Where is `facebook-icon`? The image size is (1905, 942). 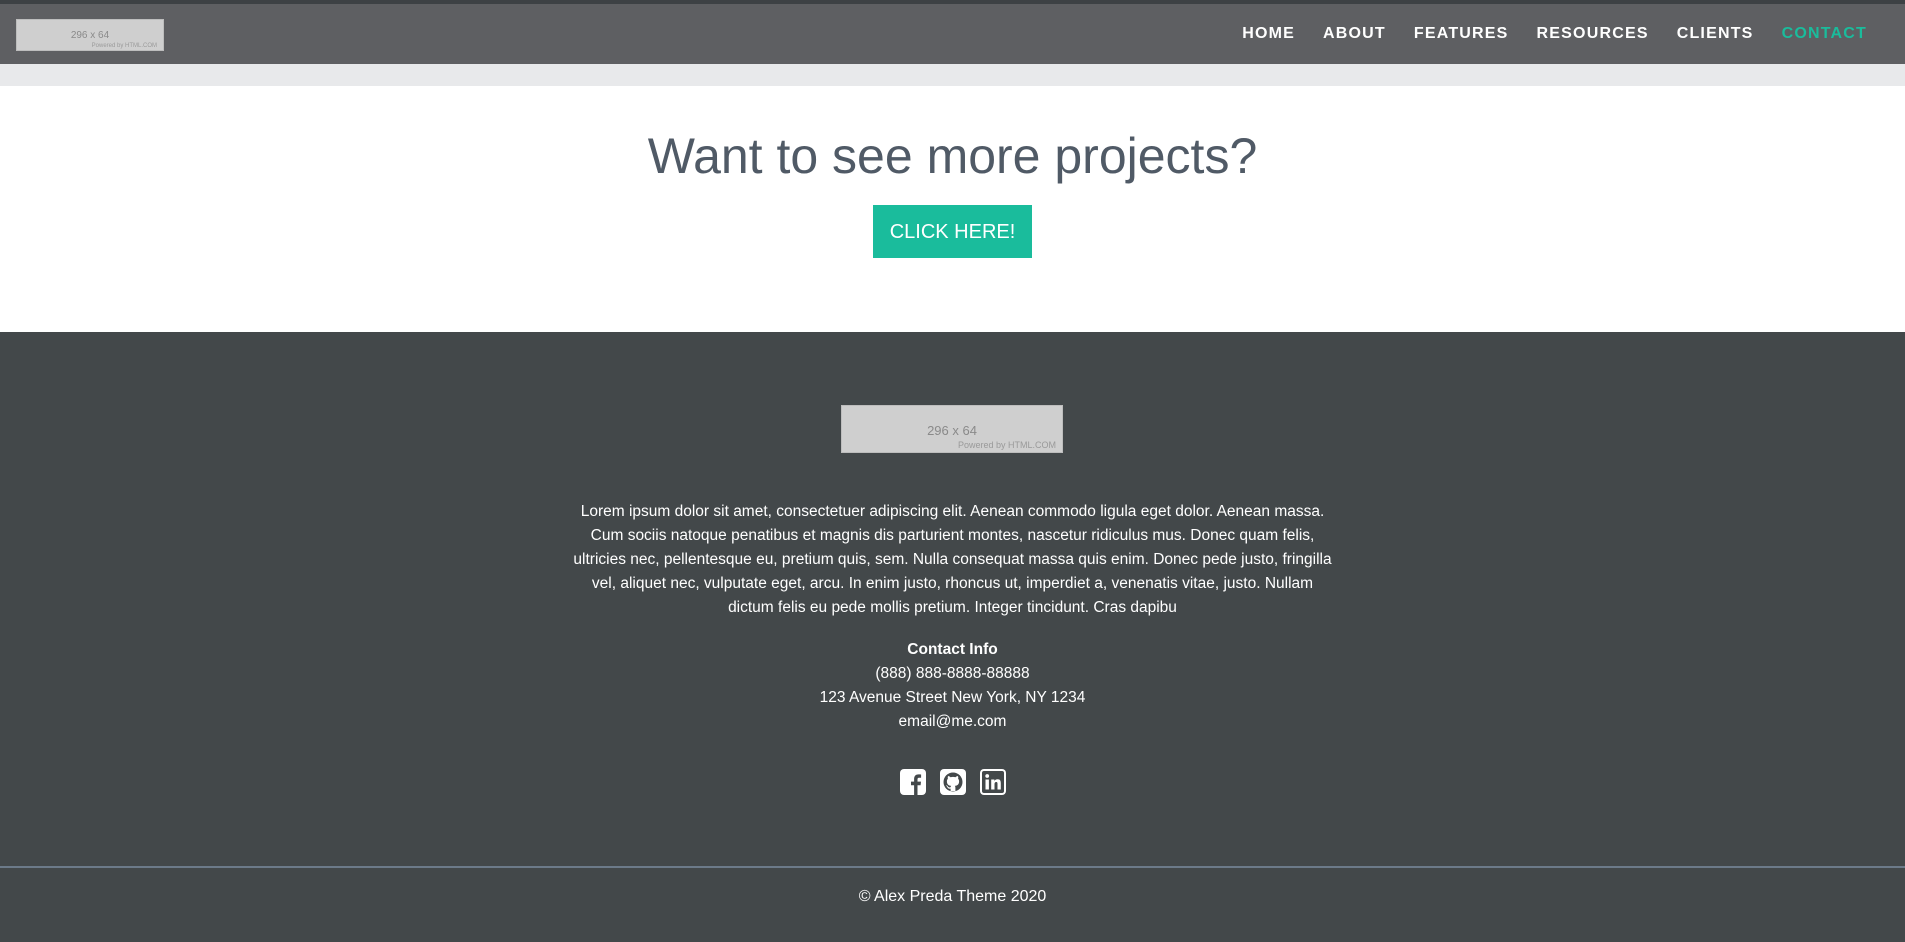
facebook-icon is located at coordinates (913, 782).